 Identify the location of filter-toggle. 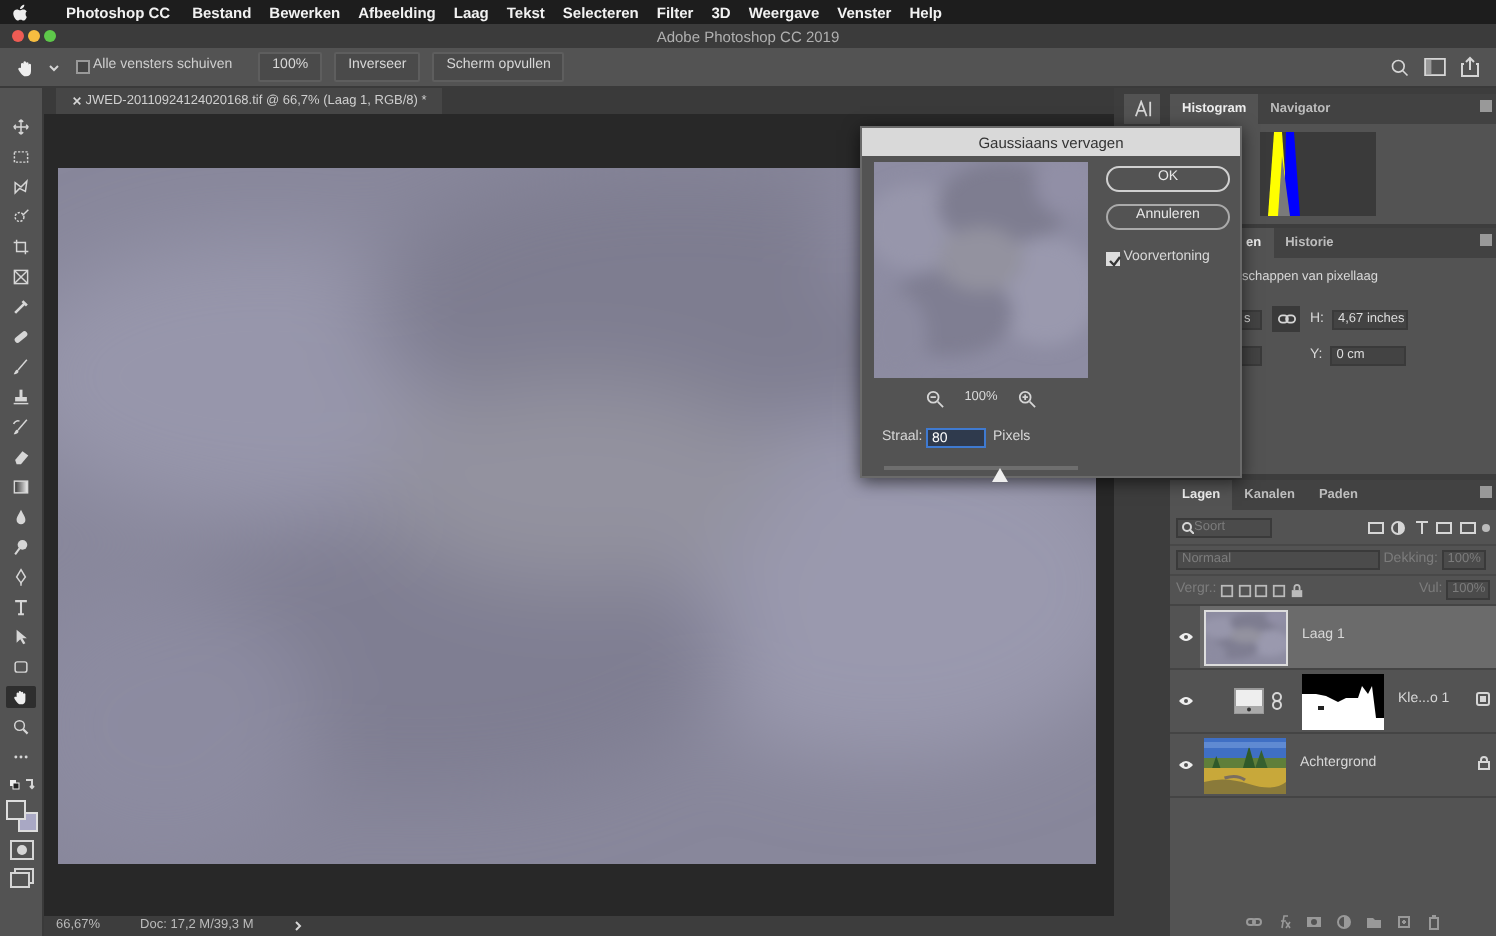
(1486, 527).